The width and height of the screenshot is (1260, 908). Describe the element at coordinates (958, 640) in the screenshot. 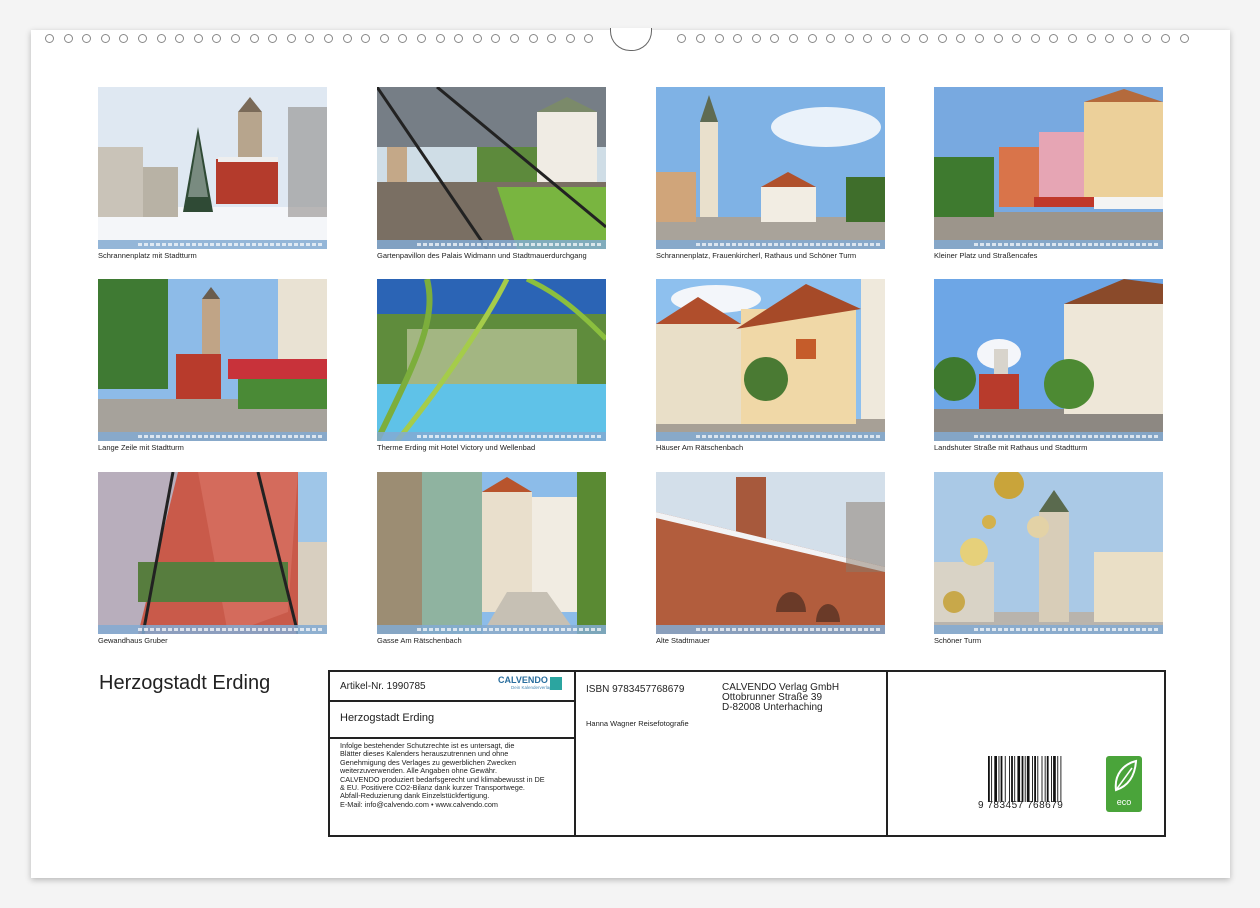

I see `photo-caption: Schöner Turm` at that location.